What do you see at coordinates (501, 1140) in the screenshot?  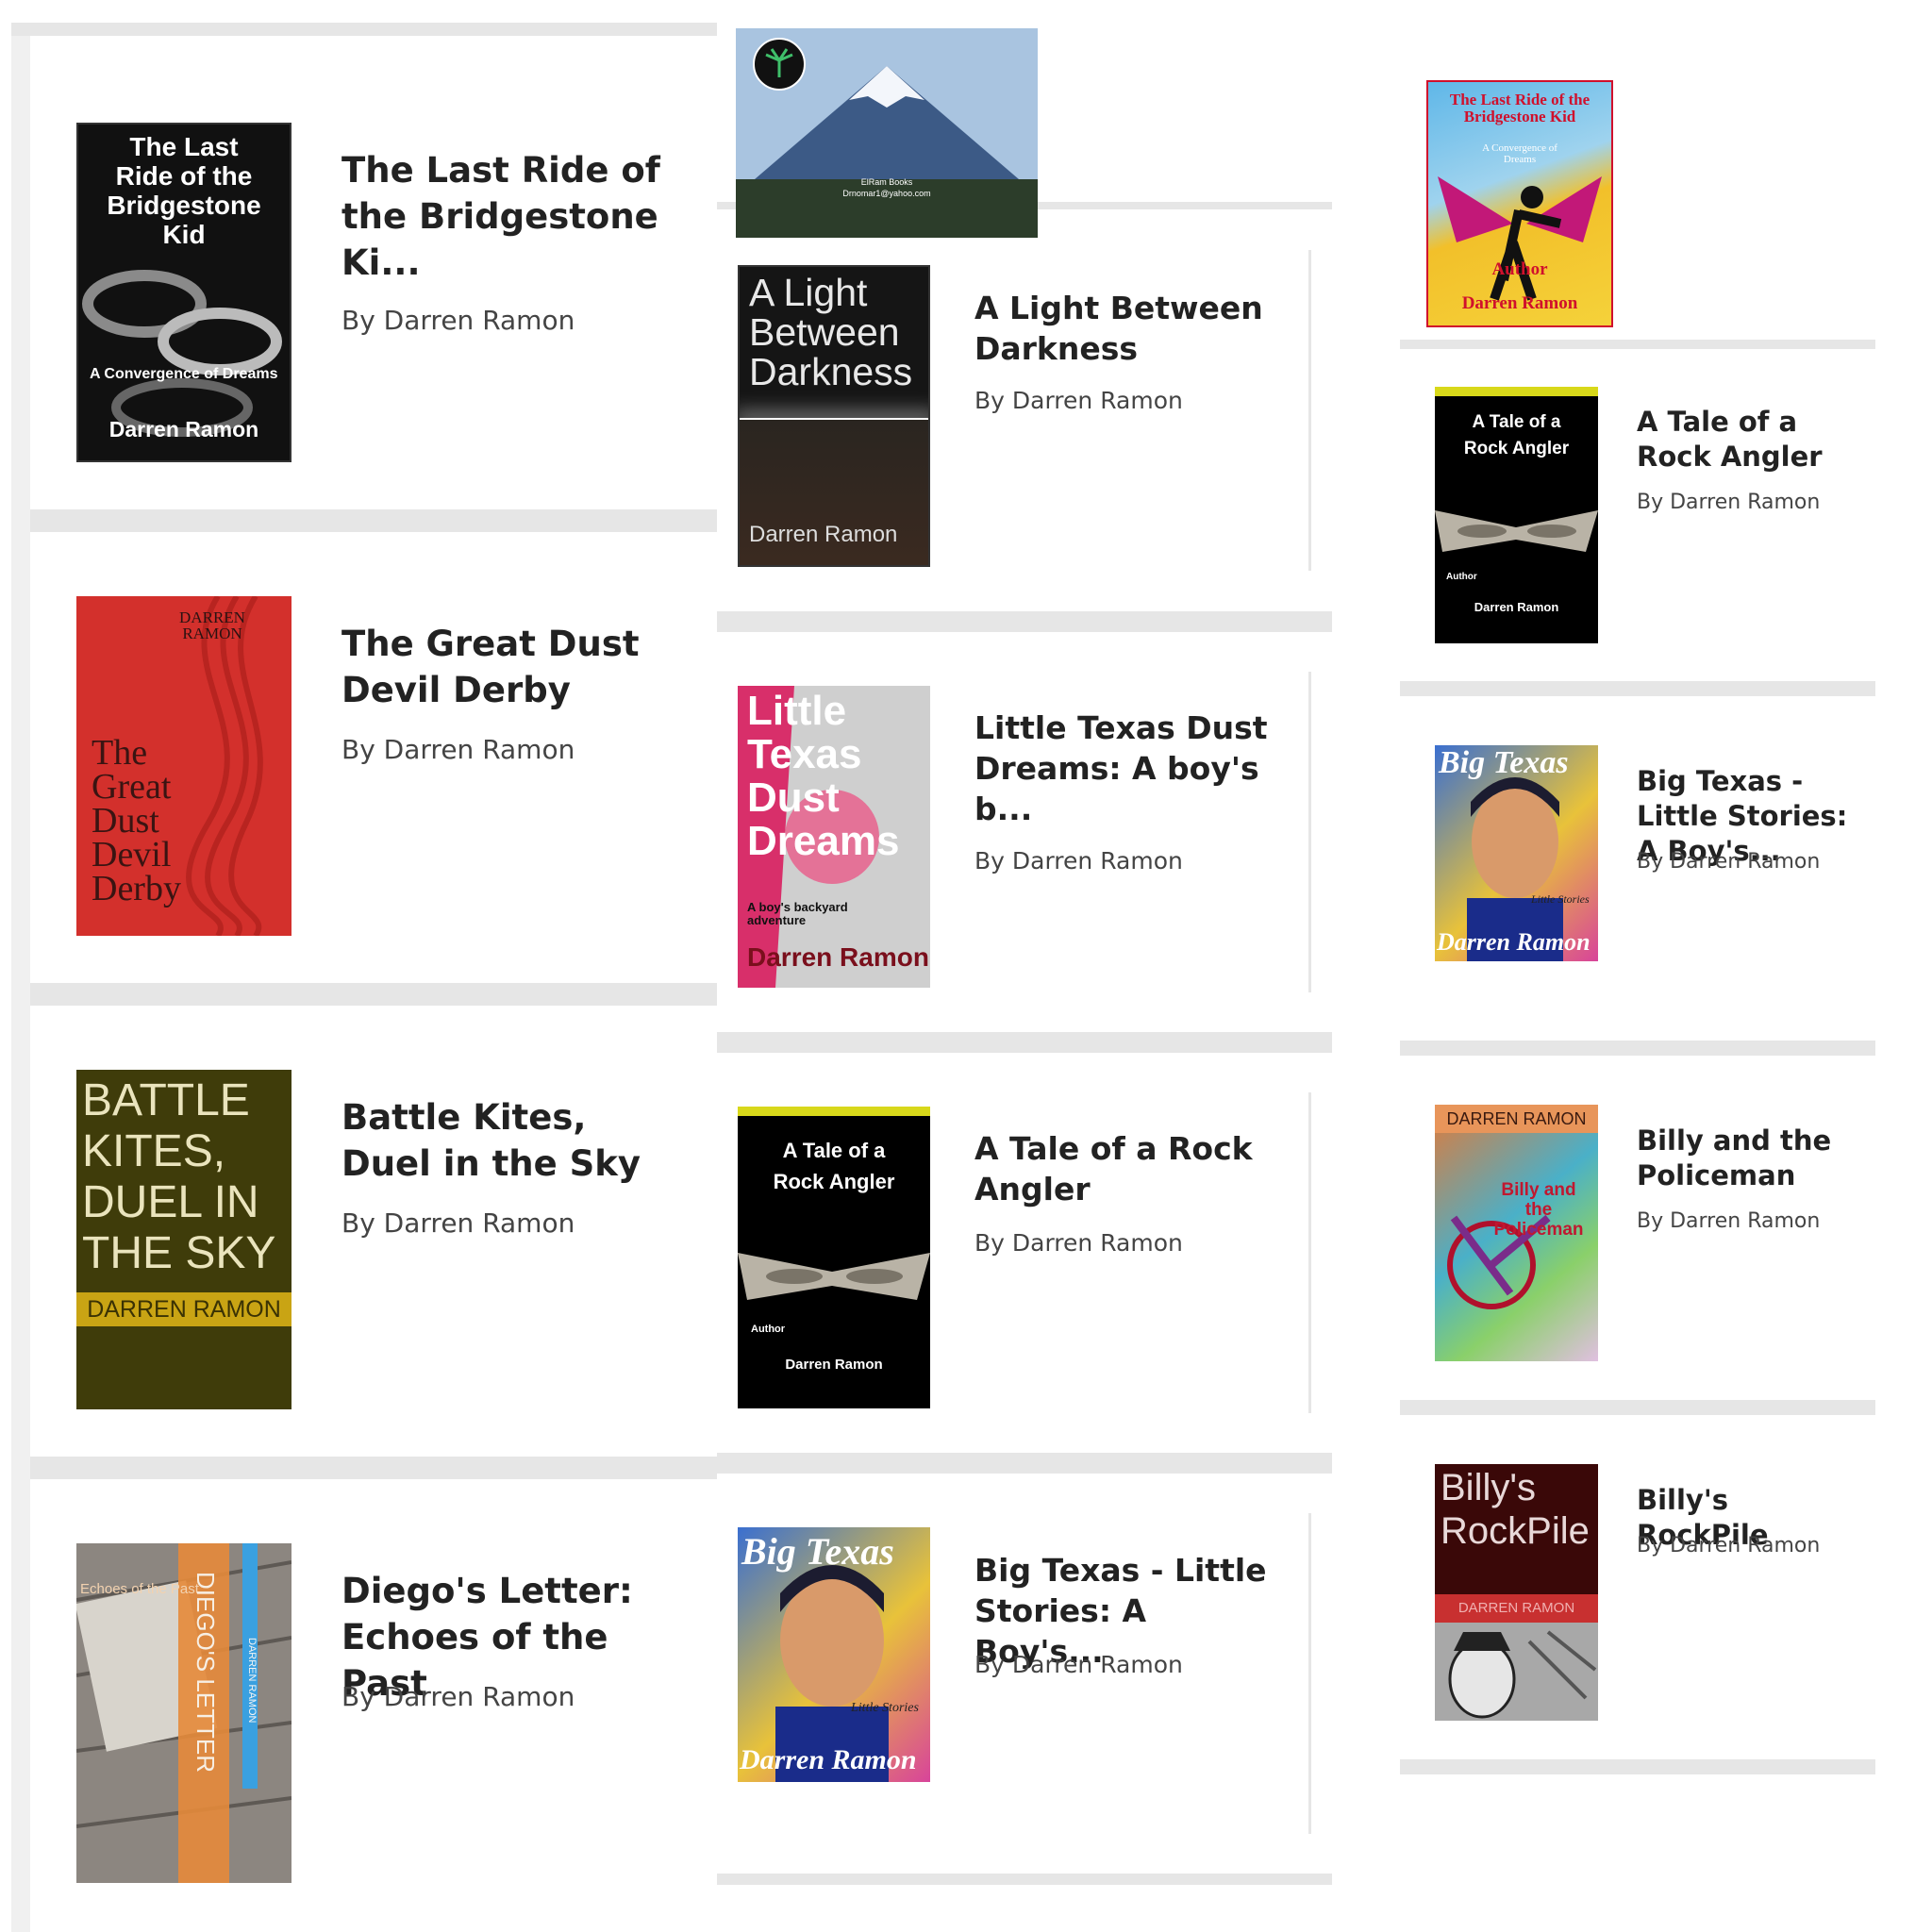 I see `book-title: Battle Kites, Duel in the Sky` at bounding box center [501, 1140].